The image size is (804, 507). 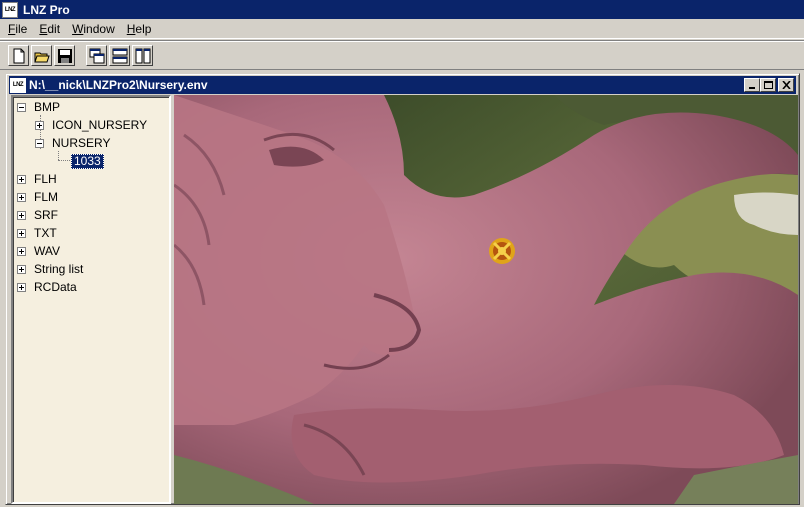 What do you see at coordinates (54, 28) in the screenshot?
I see `menu-edit-label: dit` at bounding box center [54, 28].